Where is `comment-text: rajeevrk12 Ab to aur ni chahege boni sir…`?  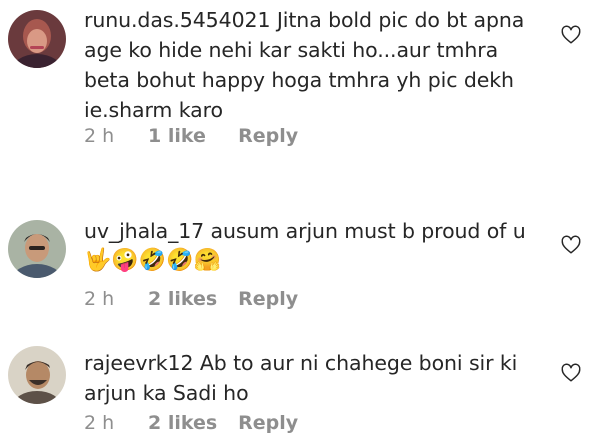 comment-text: rajeevrk12 Ab to aur ni chahege boni sir… is located at coordinates (309, 378).